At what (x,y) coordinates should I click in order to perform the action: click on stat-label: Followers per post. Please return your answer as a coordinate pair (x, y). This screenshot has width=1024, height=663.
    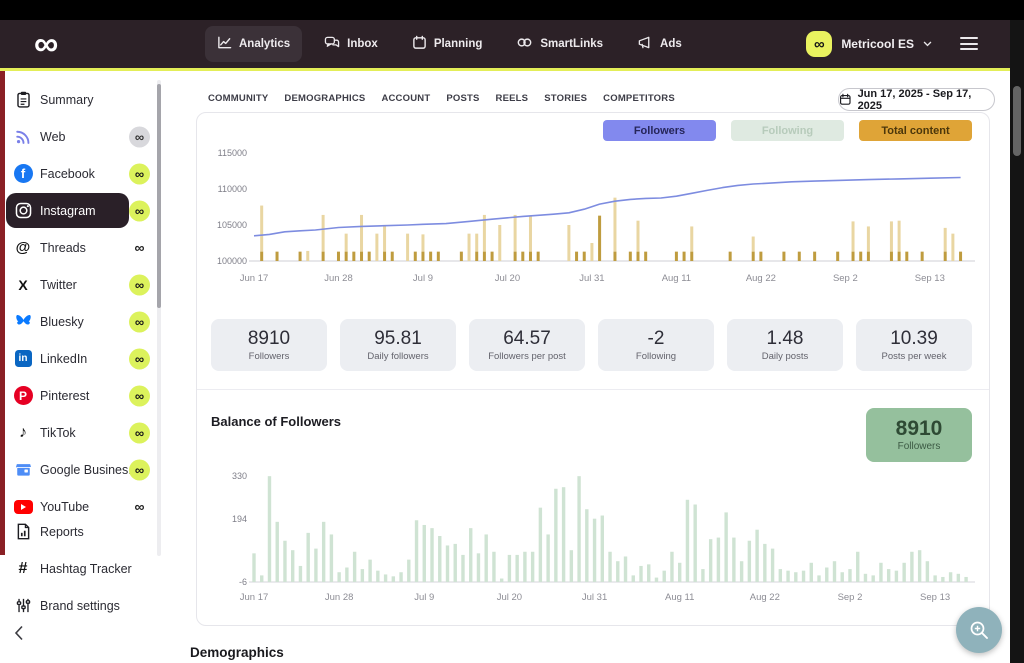
    Looking at the image, I should click on (527, 356).